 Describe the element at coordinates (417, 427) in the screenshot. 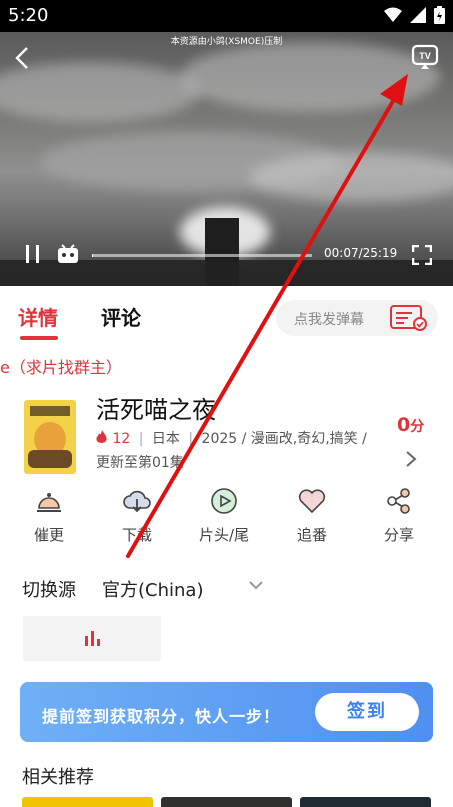

I see `score-unit: 分` at that location.